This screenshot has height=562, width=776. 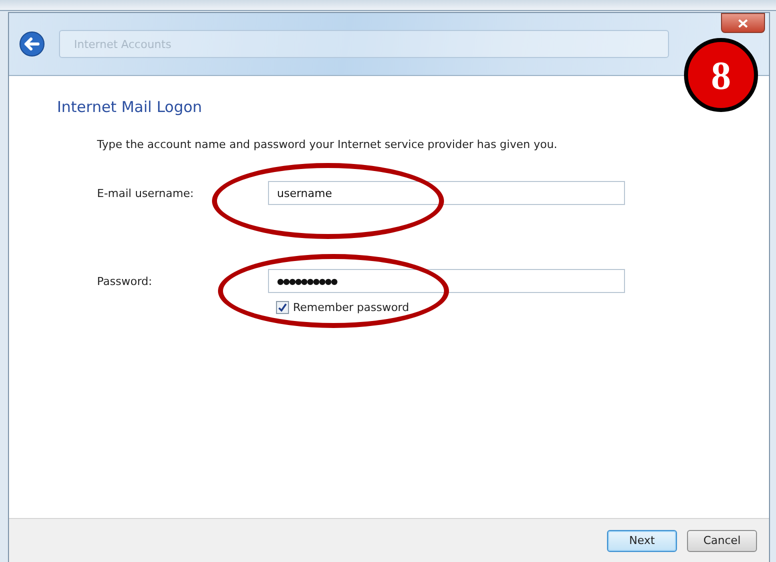 What do you see at coordinates (642, 541) in the screenshot?
I see `next-button: Next` at bounding box center [642, 541].